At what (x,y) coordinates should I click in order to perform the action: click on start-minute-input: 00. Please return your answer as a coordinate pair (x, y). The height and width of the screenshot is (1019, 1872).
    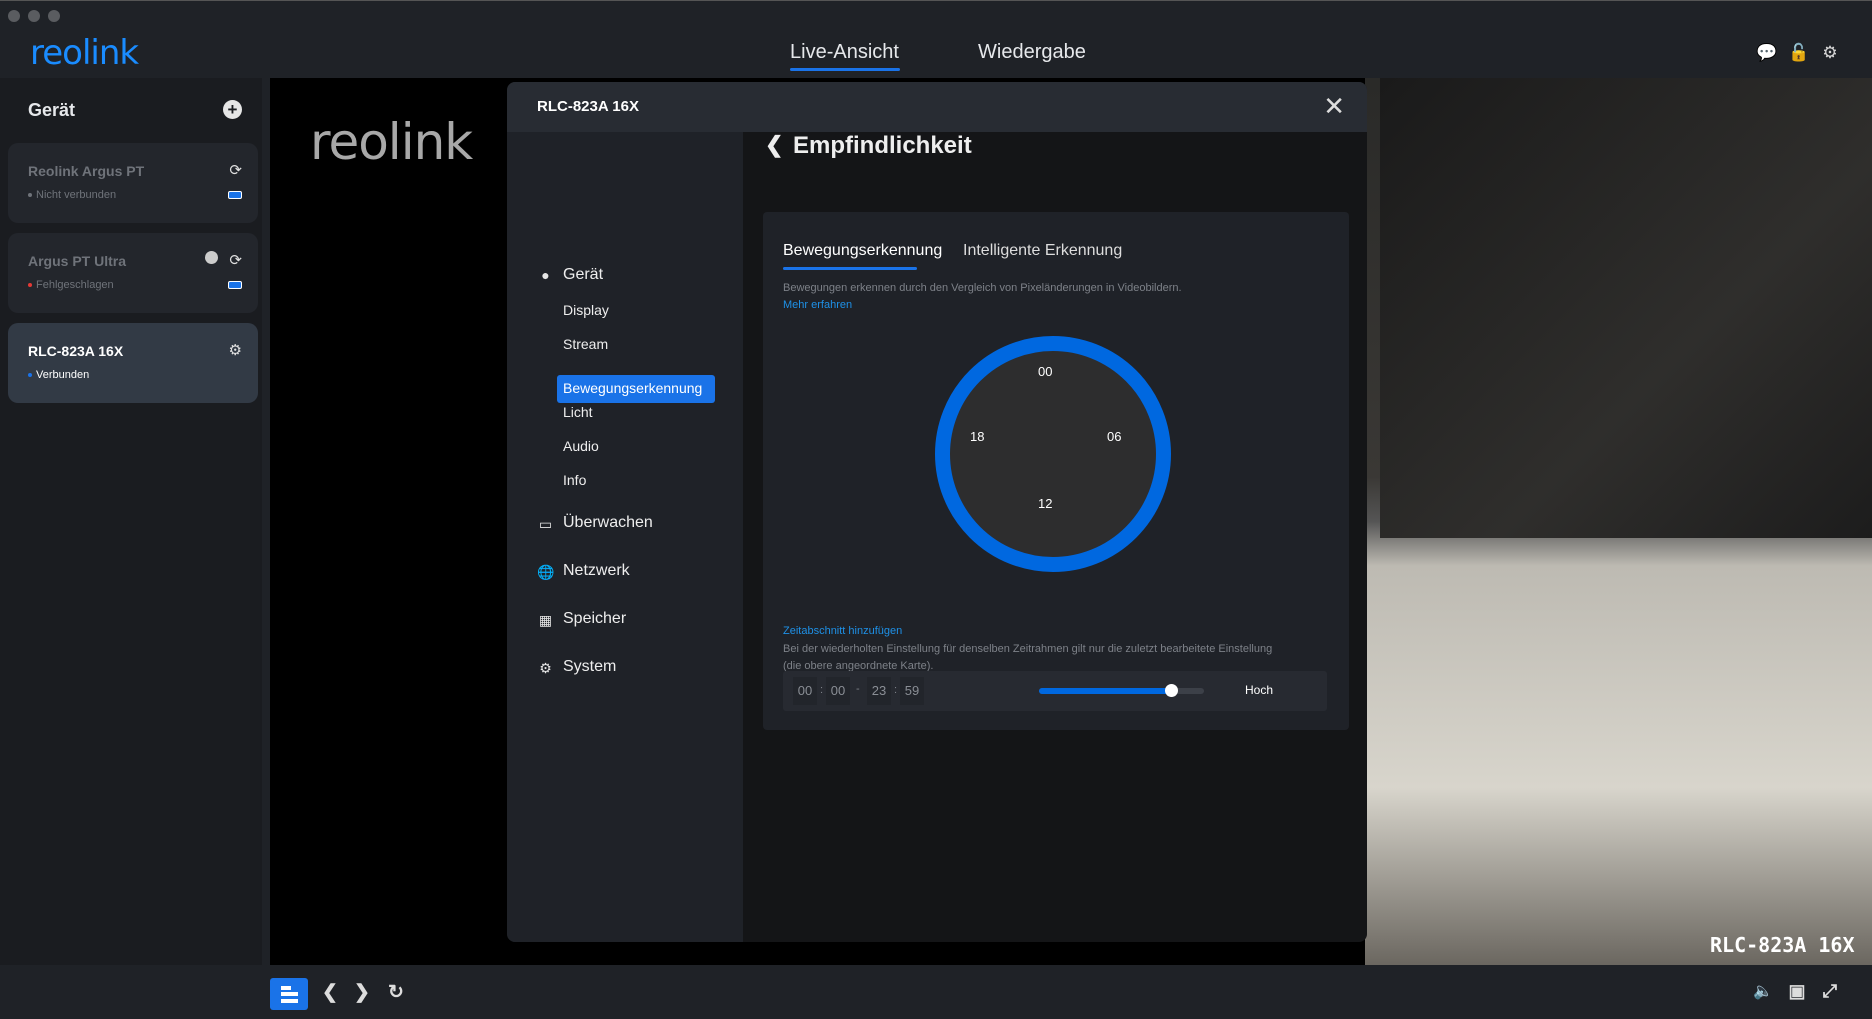
    Looking at the image, I should click on (838, 691).